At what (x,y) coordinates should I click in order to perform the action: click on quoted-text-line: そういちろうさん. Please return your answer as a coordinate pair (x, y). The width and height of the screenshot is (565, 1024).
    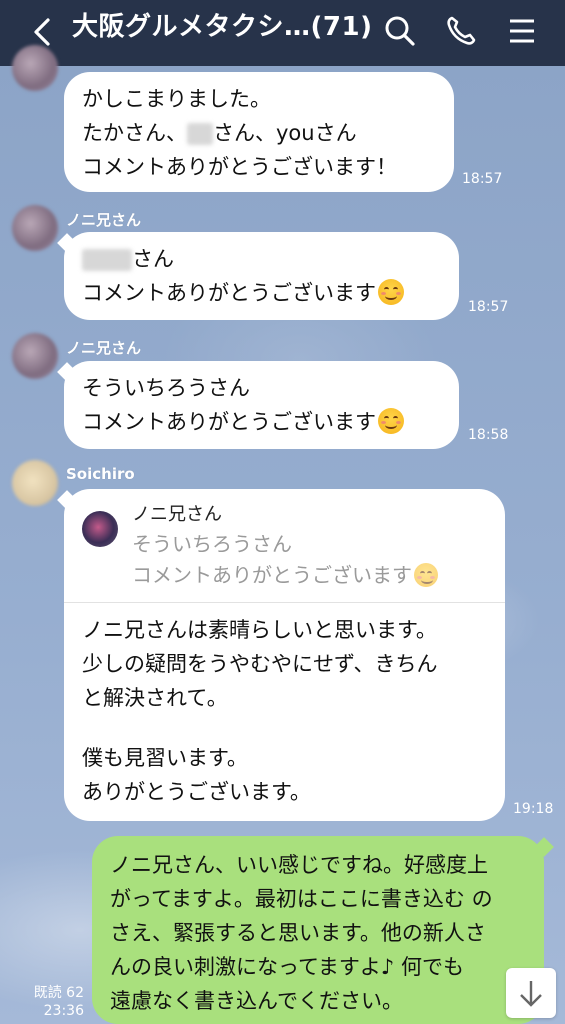
    Looking at the image, I should click on (212, 544).